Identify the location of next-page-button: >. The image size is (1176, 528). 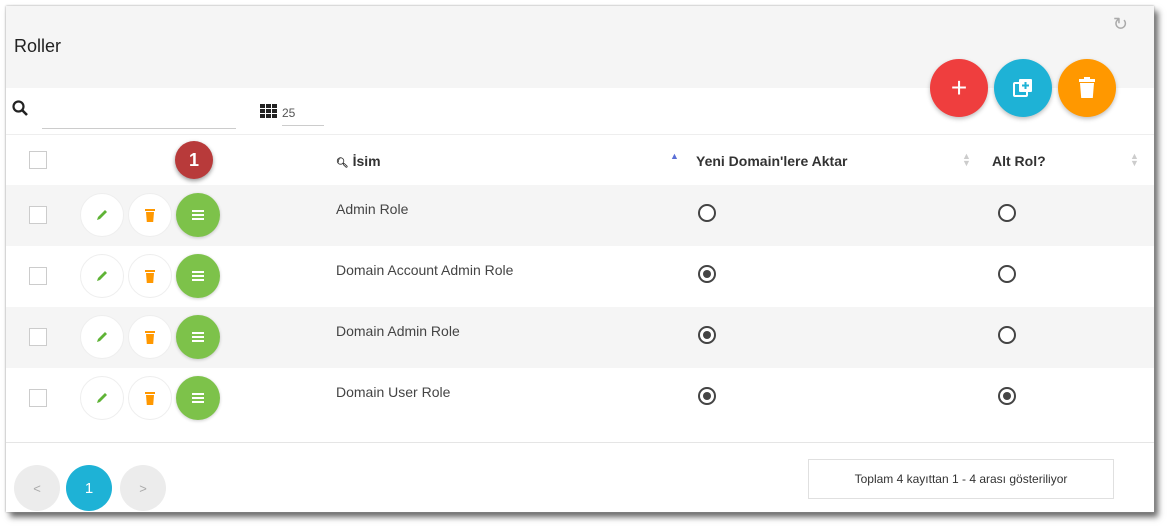
(143, 488).